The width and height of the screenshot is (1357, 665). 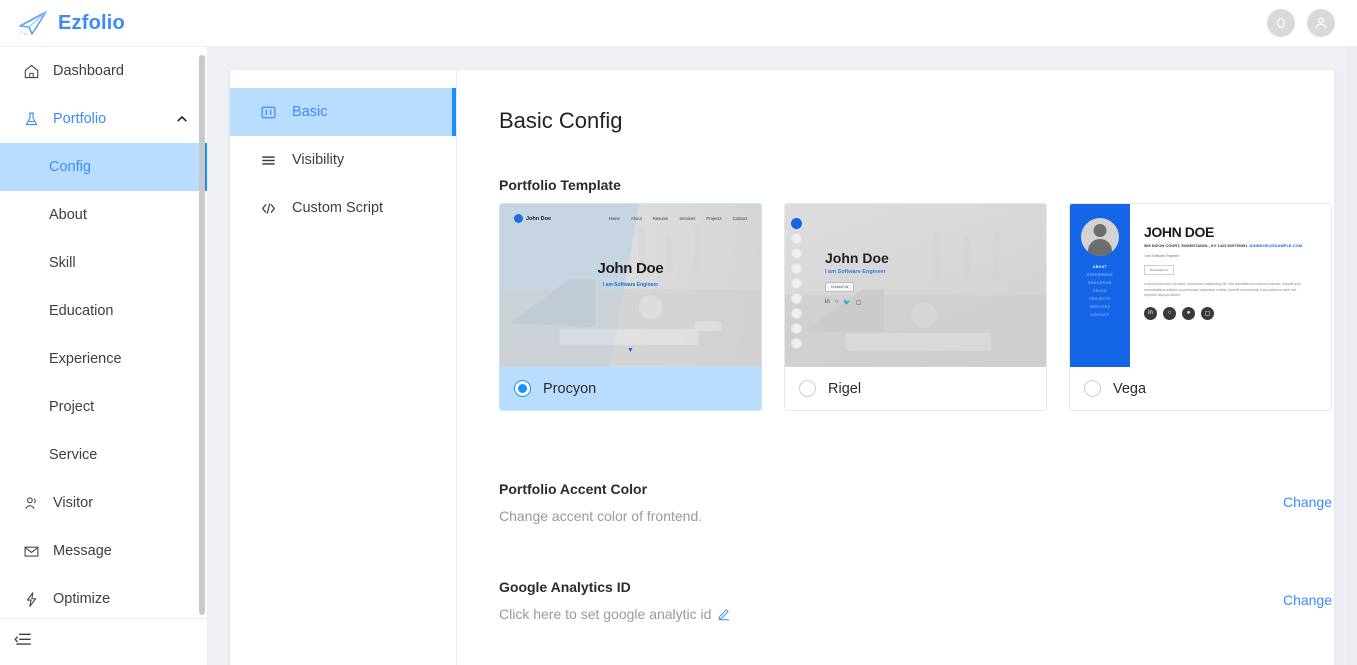 I want to click on sidebar-item-portfolio: Portfolio, so click(x=103, y=119).